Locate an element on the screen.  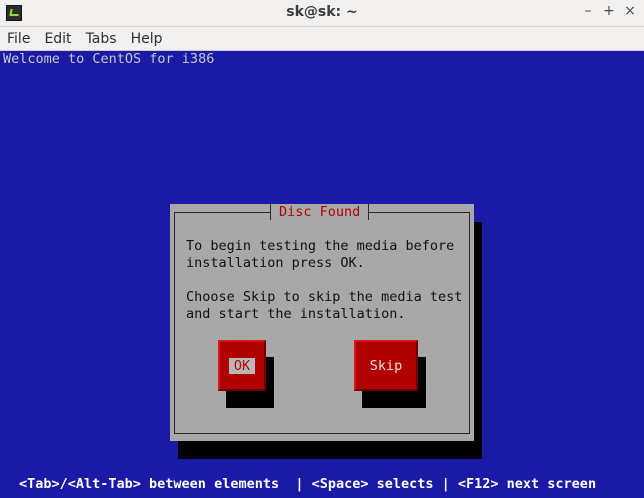
ok-button-label: OK is located at coordinates (242, 365).